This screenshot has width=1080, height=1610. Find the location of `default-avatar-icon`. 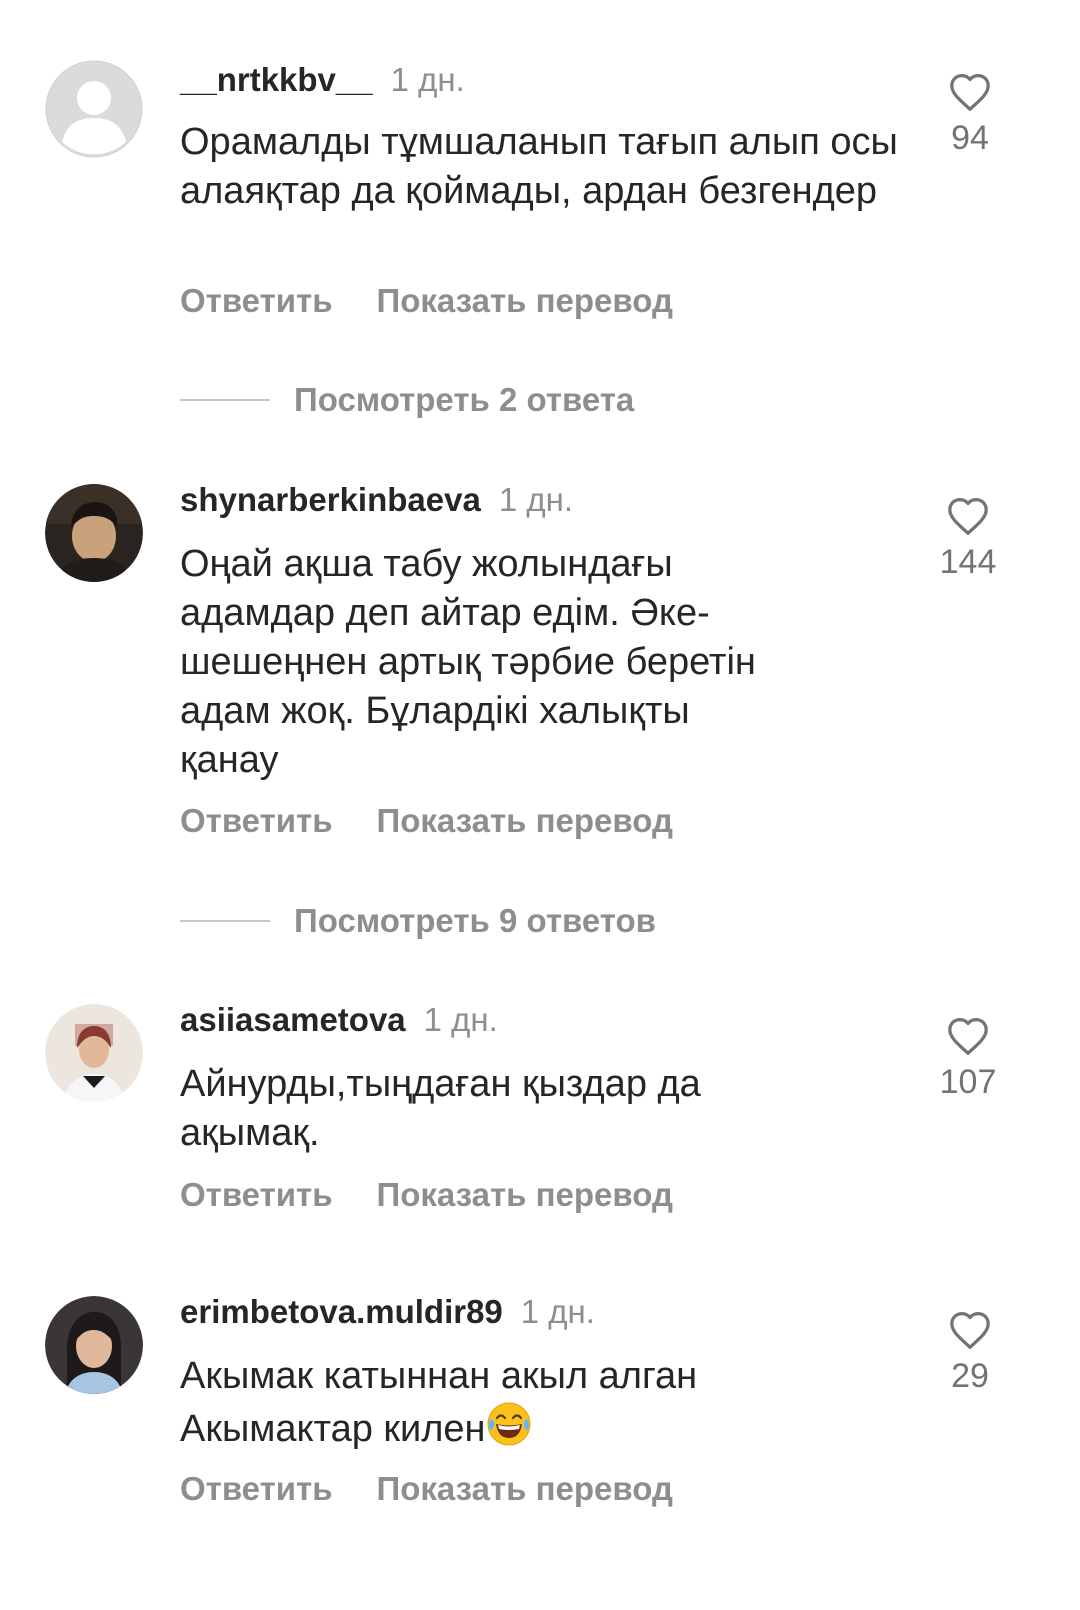

default-avatar-icon is located at coordinates (94, 109).